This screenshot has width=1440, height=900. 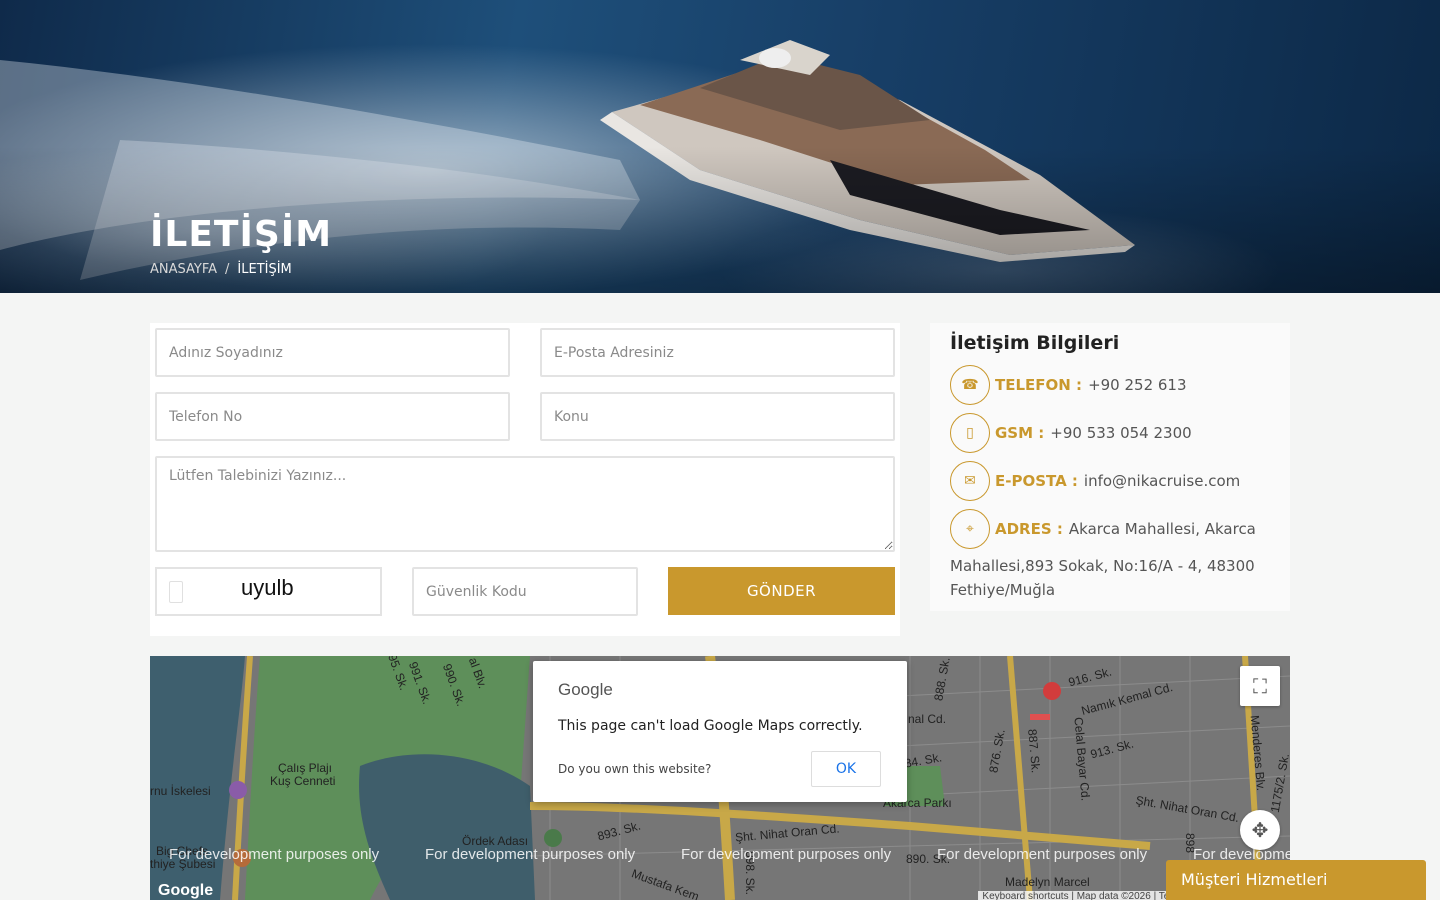 What do you see at coordinates (525, 591) in the screenshot?
I see `security-code-input` at bounding box center [525, 591].